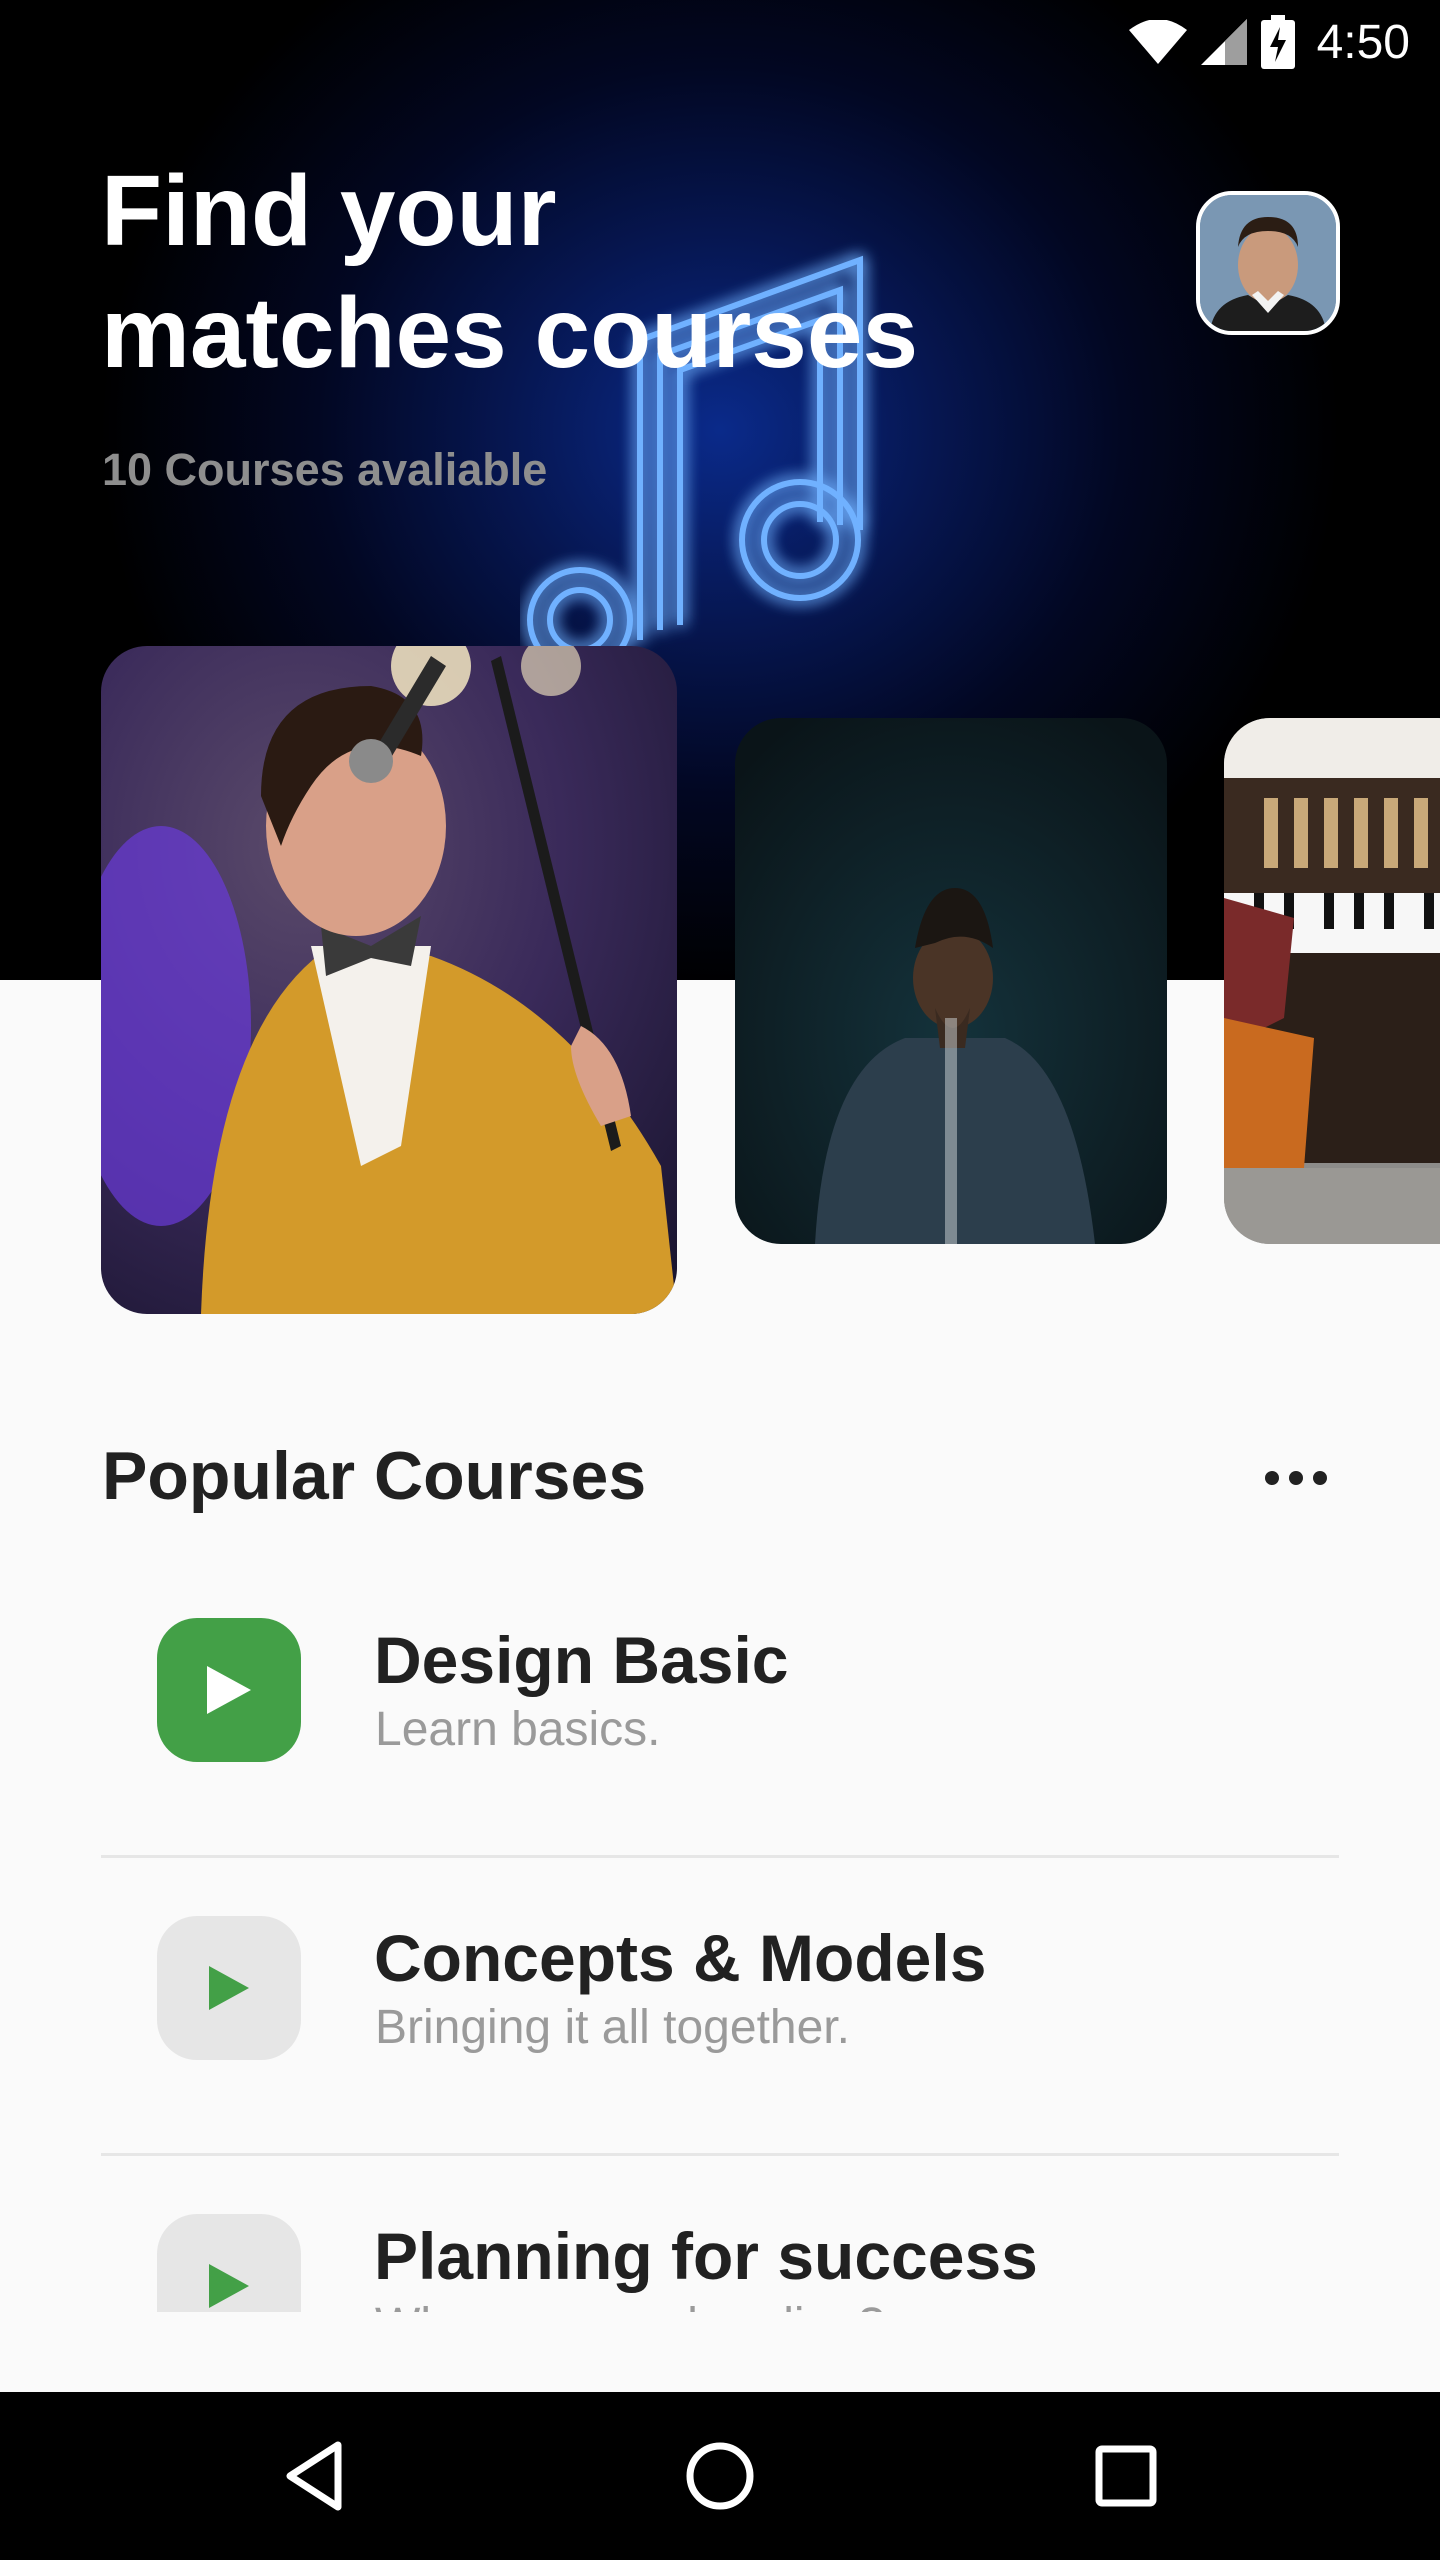 Image resolution: width=1440 pixels, height=2560 pixels. What do you see at coordinates (720, 42) in the screenshot?
I see `status-bar: 4:50` at bounding box center [720, 42].